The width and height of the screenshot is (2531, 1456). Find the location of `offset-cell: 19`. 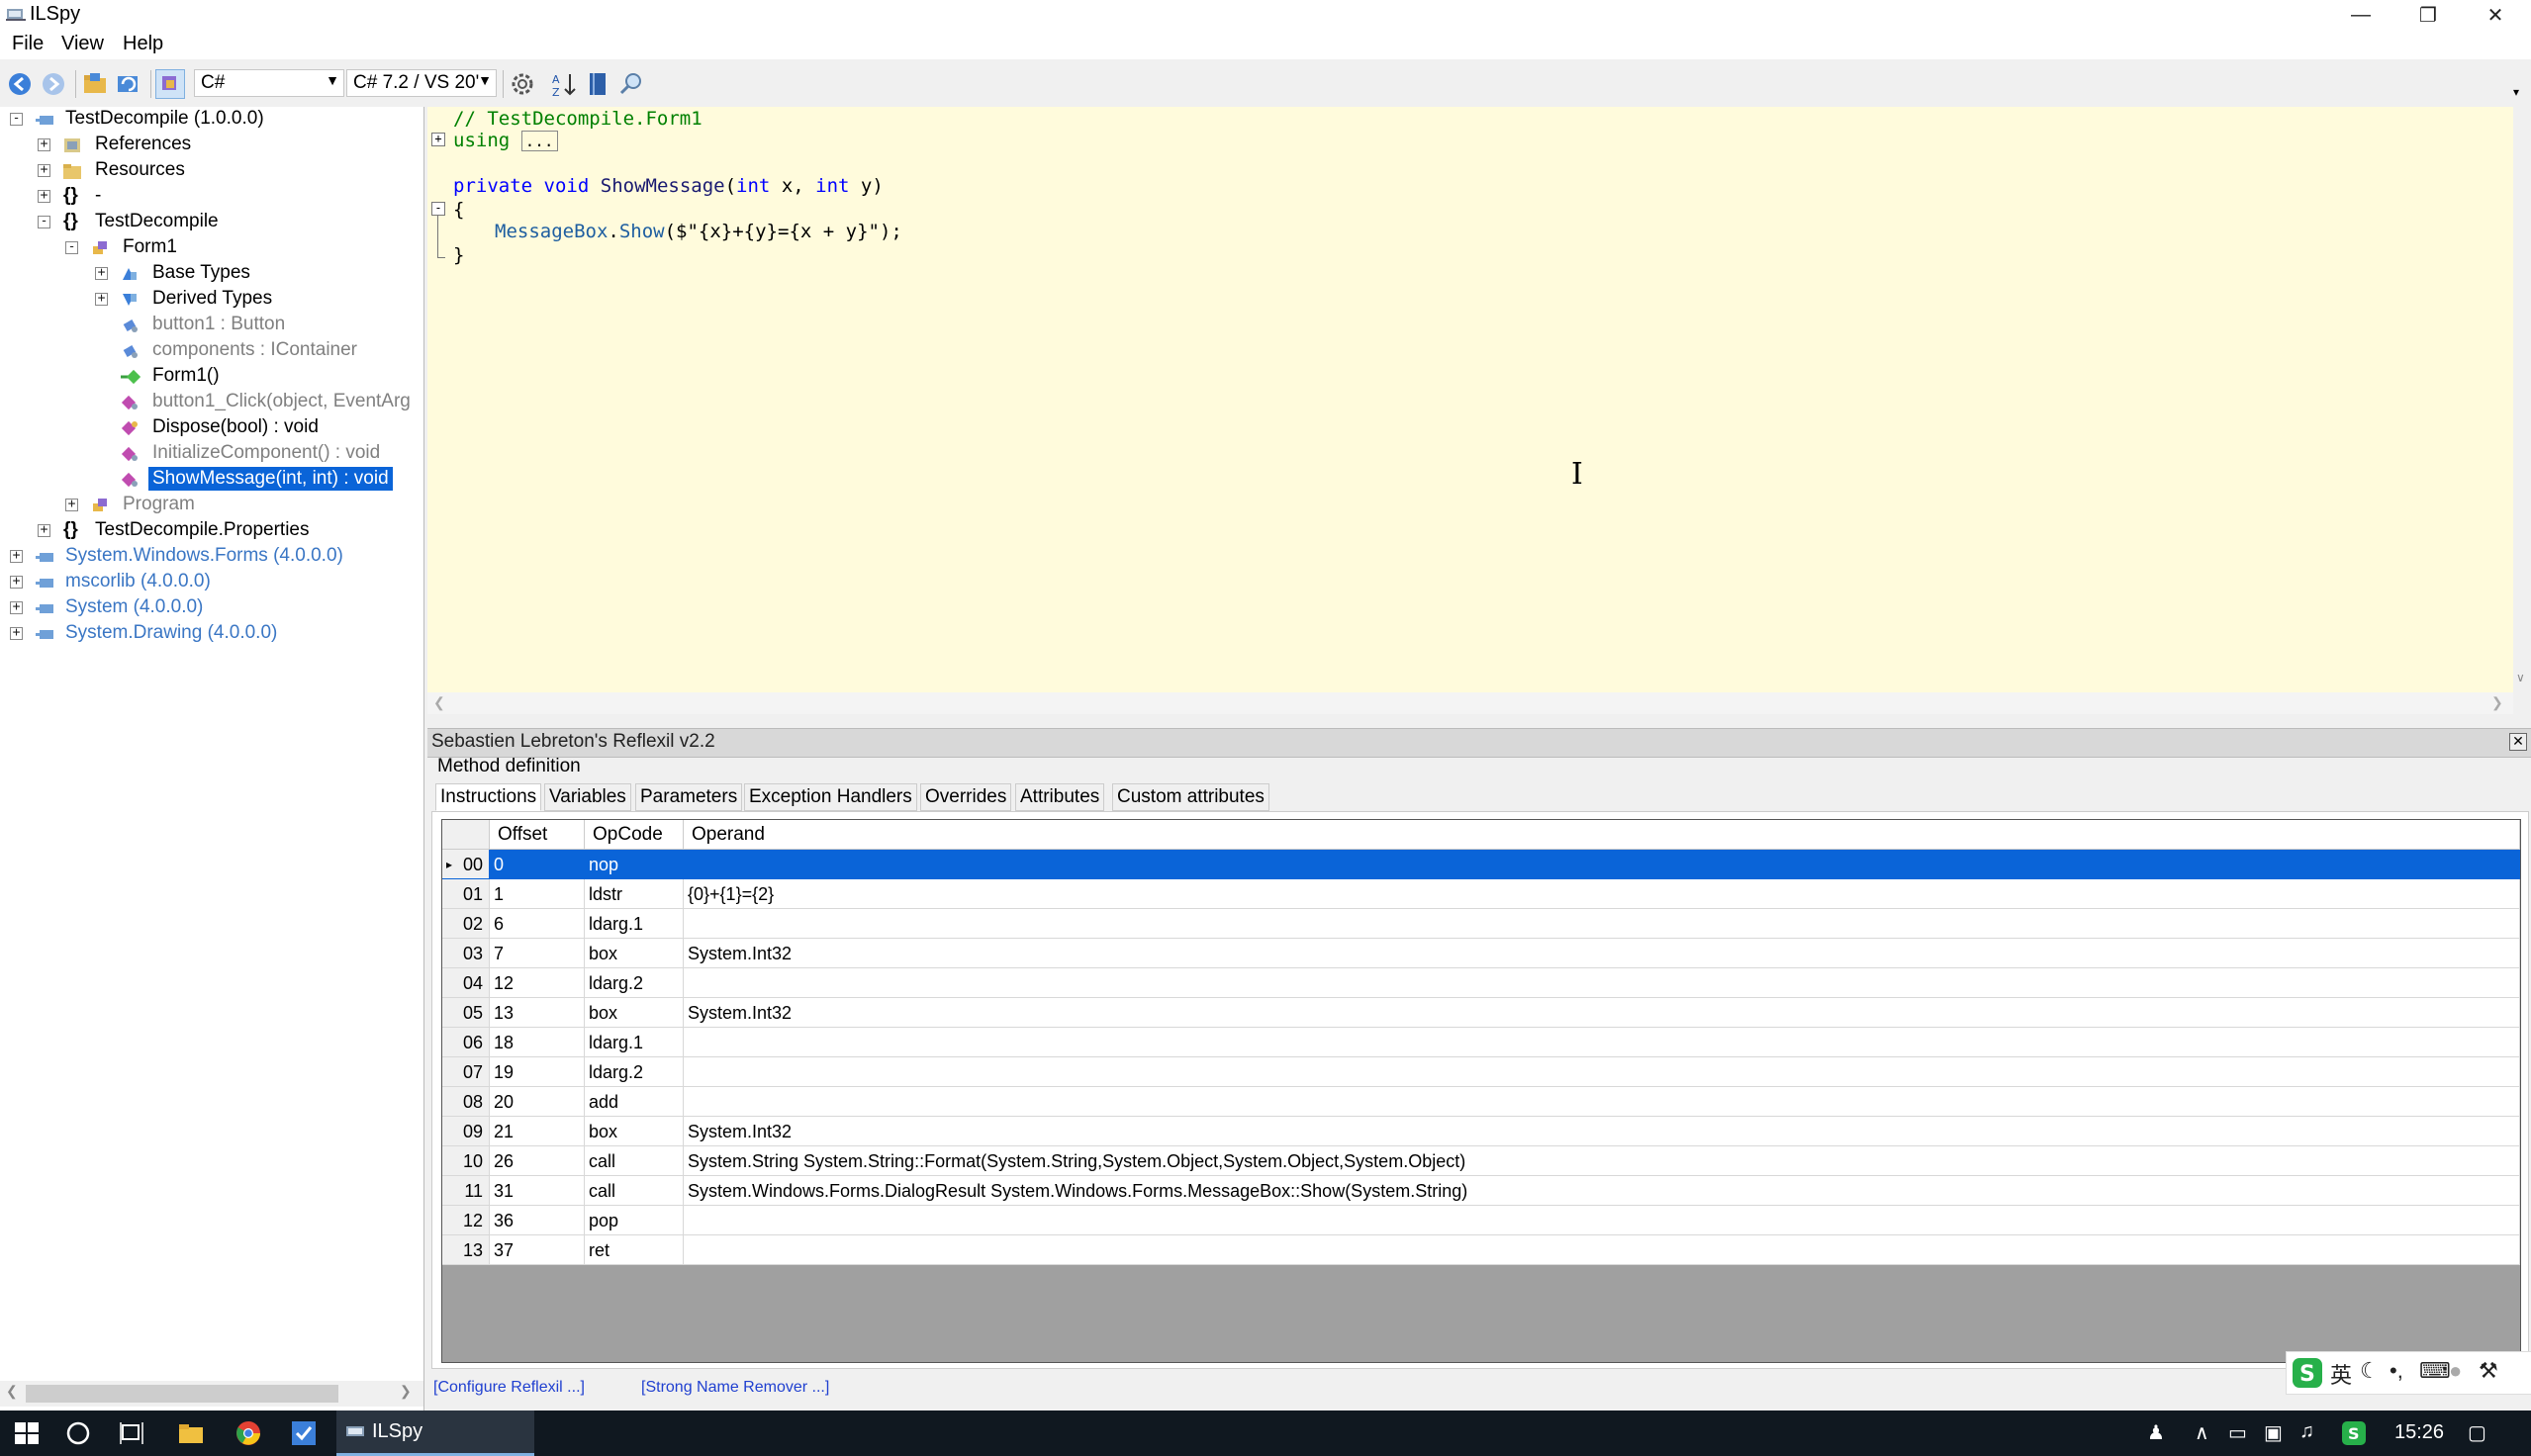

offset-cell: 19 is located at coordinates (537, 1072).